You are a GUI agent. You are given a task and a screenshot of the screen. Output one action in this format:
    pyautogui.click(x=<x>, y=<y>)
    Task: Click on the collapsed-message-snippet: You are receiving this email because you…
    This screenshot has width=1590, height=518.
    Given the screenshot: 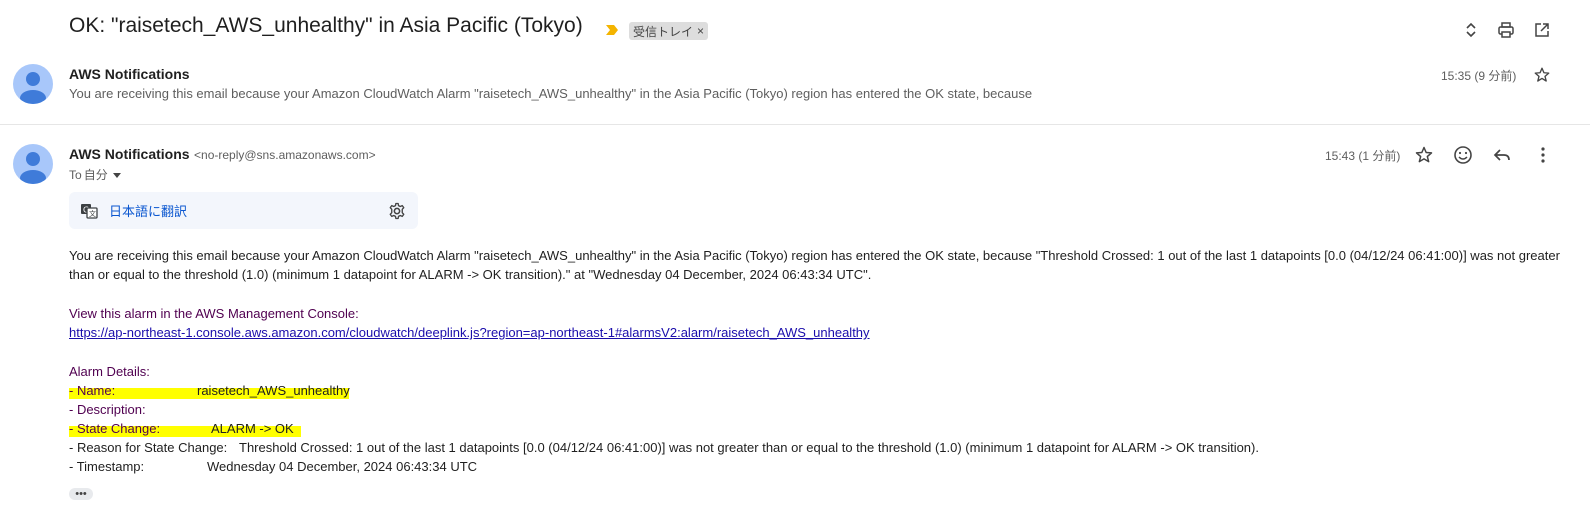 What is the action you would take?
    pyautogui.click(x=550, y=93)
    